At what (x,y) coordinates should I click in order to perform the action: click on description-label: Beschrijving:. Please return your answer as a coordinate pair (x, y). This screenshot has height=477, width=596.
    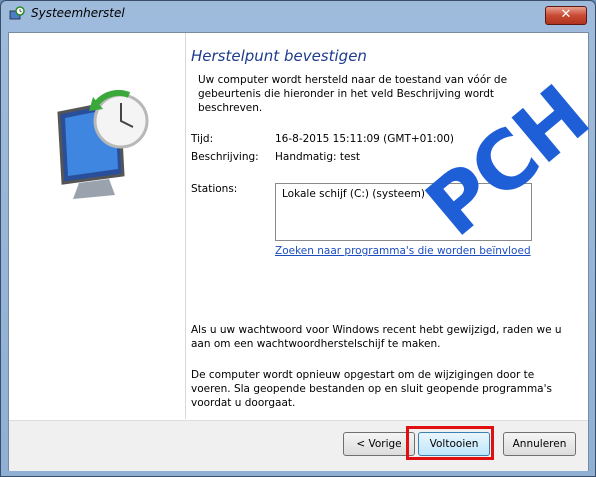
    Looking at the image, I should click on (225, 157).